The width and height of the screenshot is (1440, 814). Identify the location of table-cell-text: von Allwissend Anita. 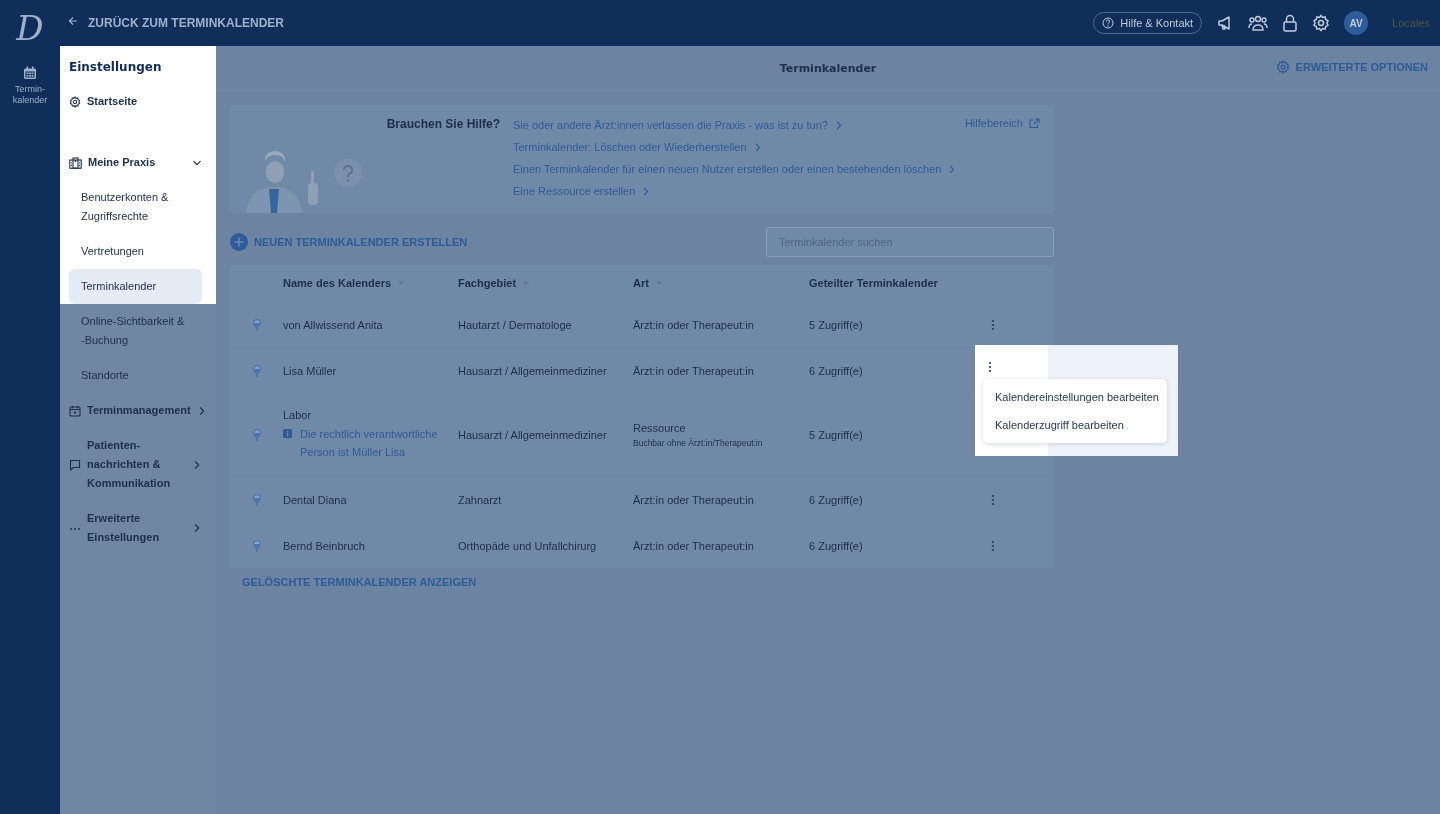
(333, 324).